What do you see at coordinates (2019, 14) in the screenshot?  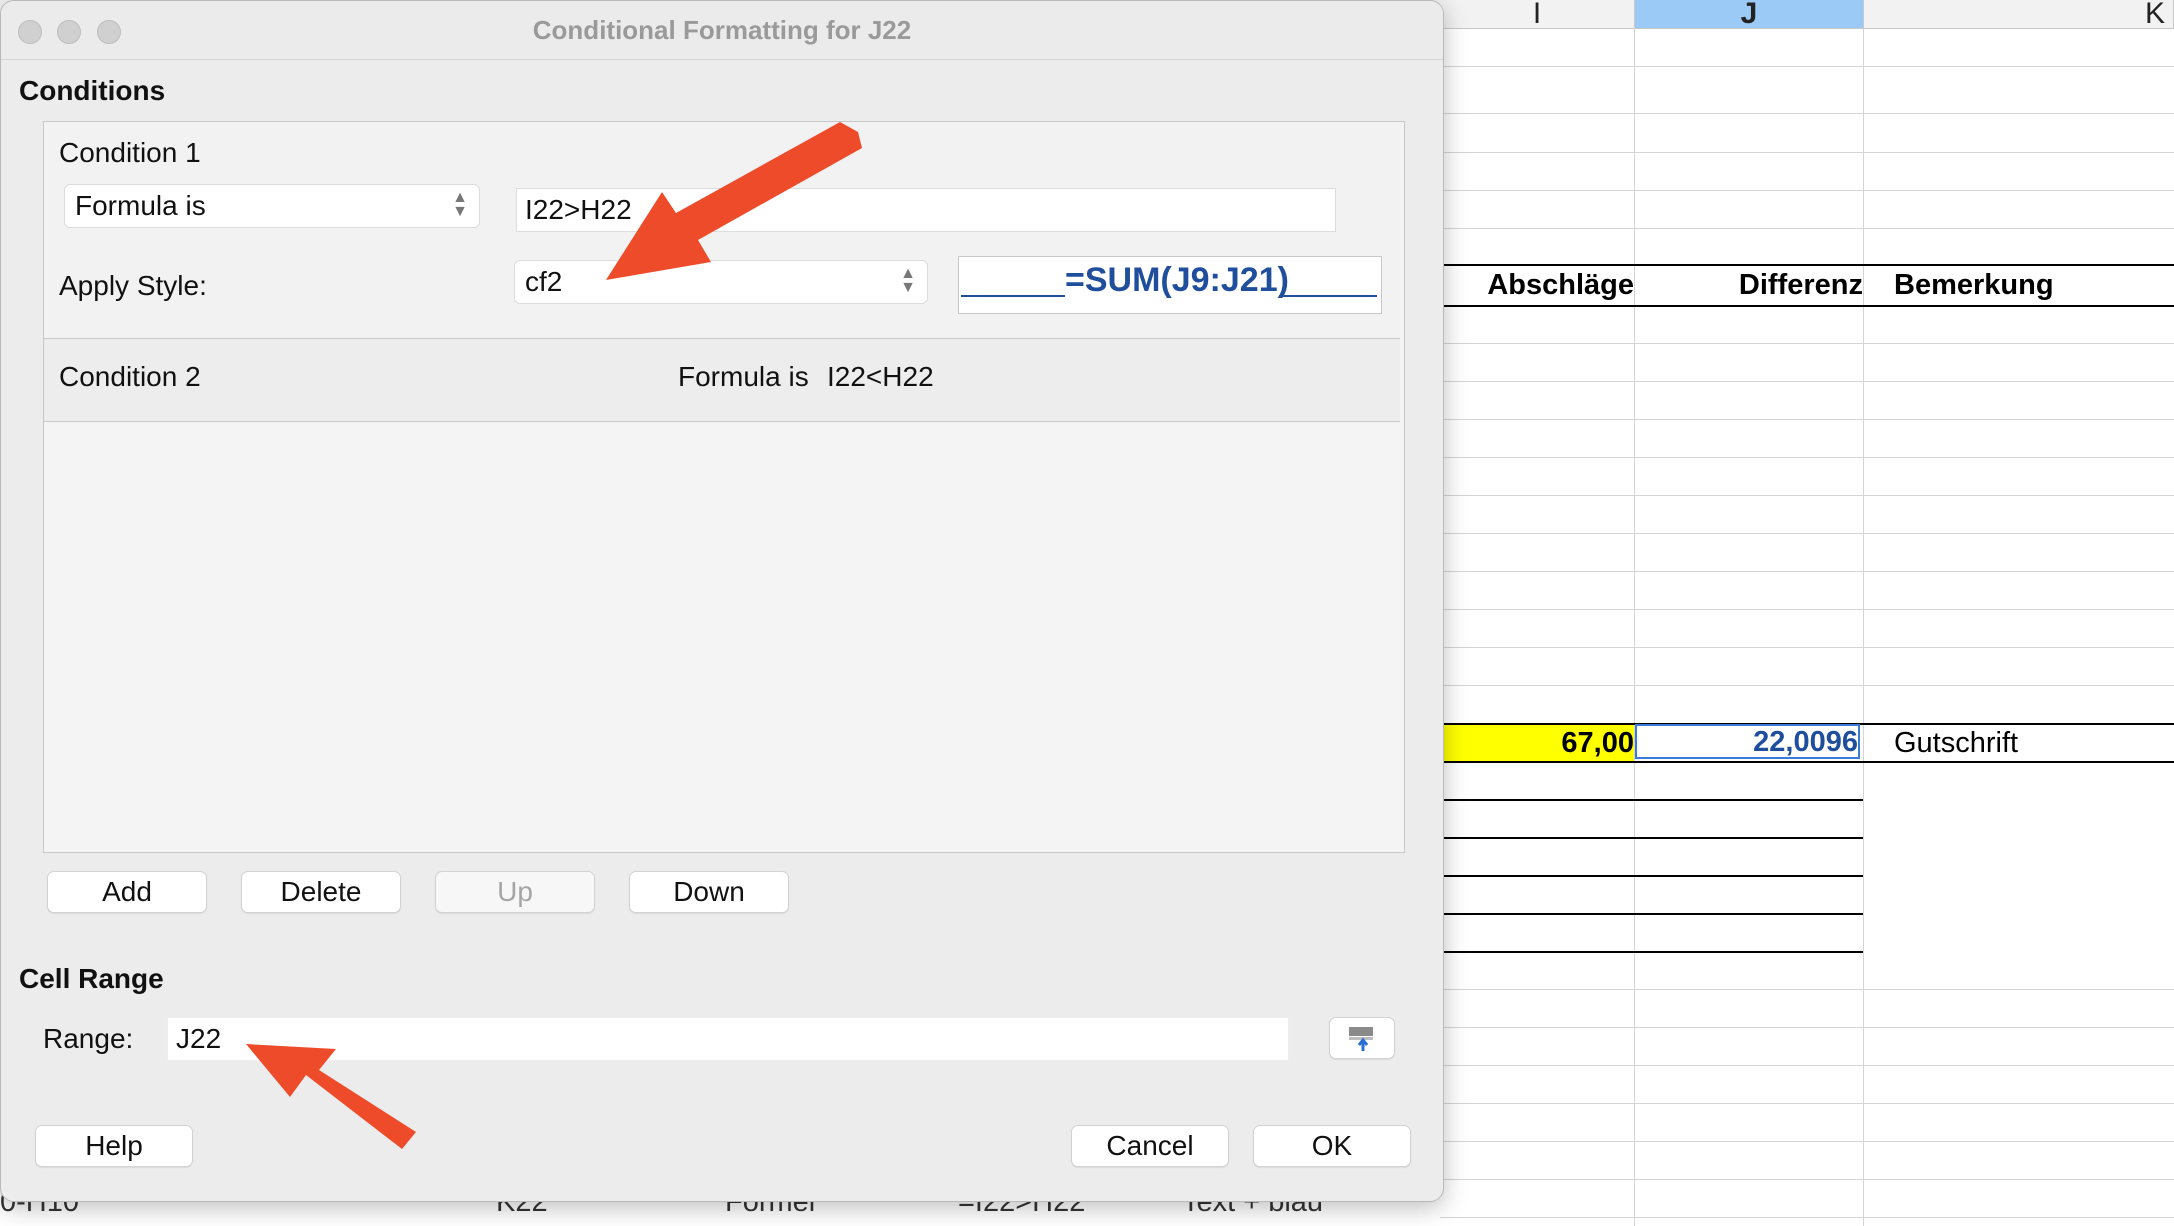 I see `column-header-k: K` at bounding box center [2019, 14].